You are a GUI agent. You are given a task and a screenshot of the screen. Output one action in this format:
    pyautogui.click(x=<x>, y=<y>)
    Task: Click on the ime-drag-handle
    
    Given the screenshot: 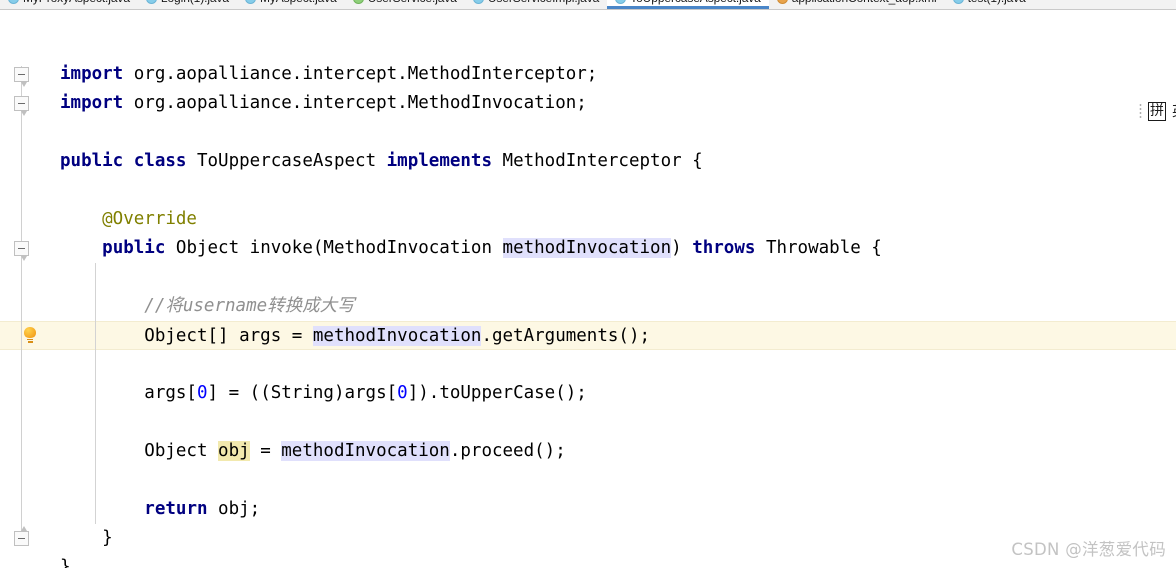 What is the action you would take?
    pyautogui.click(x=1140, y=111)
    